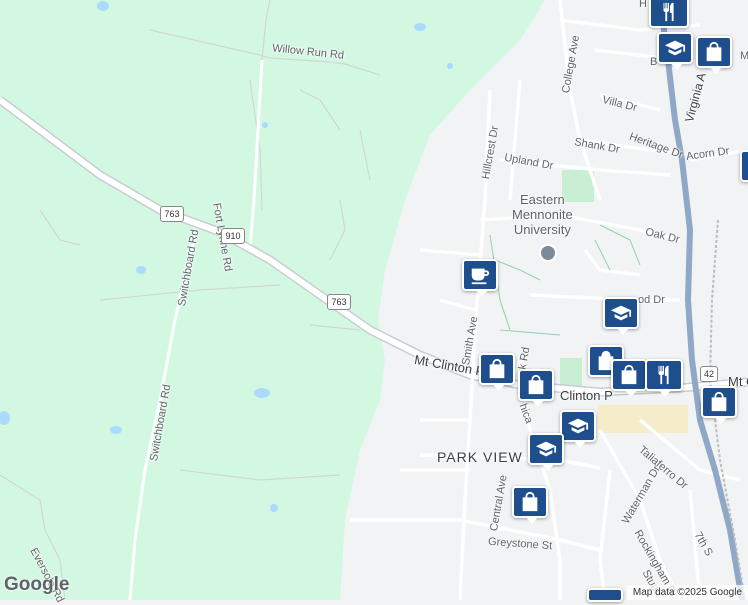  I want to click on university-marker-icon, so click(548, 253).